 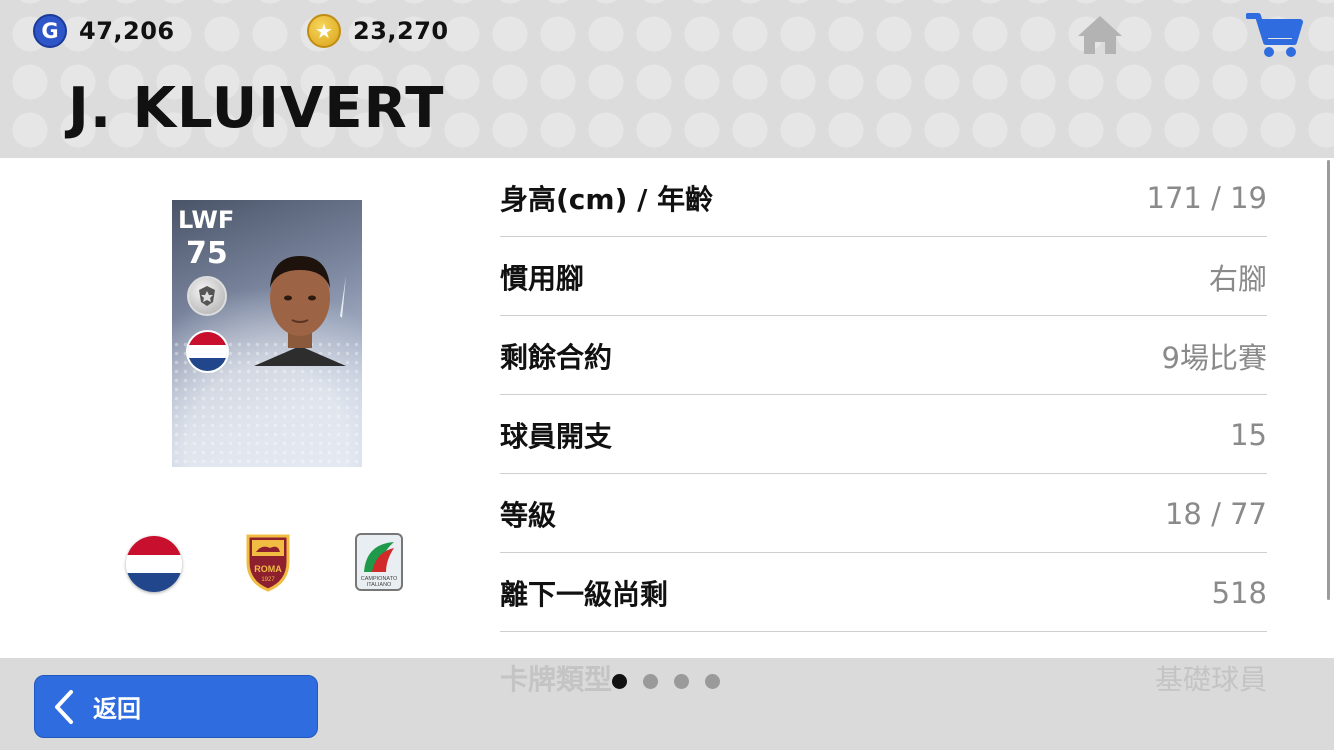 I want to click on star-coin-icon: ★, so click(x=324, y=31).